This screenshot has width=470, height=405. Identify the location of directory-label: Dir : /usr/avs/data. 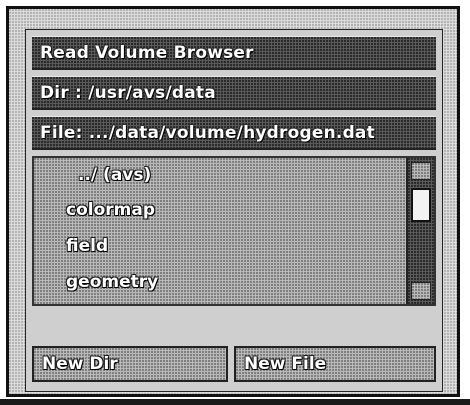
(128, 92).